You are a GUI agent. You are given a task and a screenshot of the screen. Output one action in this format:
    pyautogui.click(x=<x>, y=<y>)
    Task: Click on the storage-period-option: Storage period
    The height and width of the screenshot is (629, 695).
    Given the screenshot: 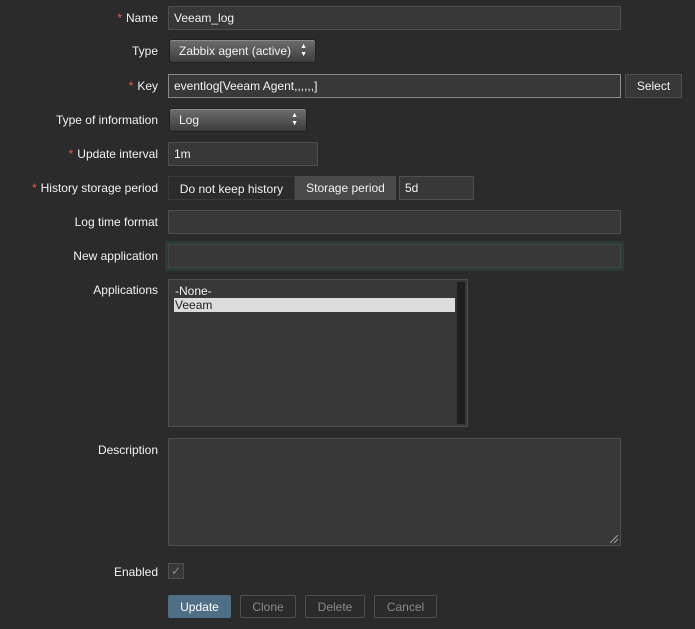 What is the action you would take?
    pyautogui.click(x=345, y=188)
    